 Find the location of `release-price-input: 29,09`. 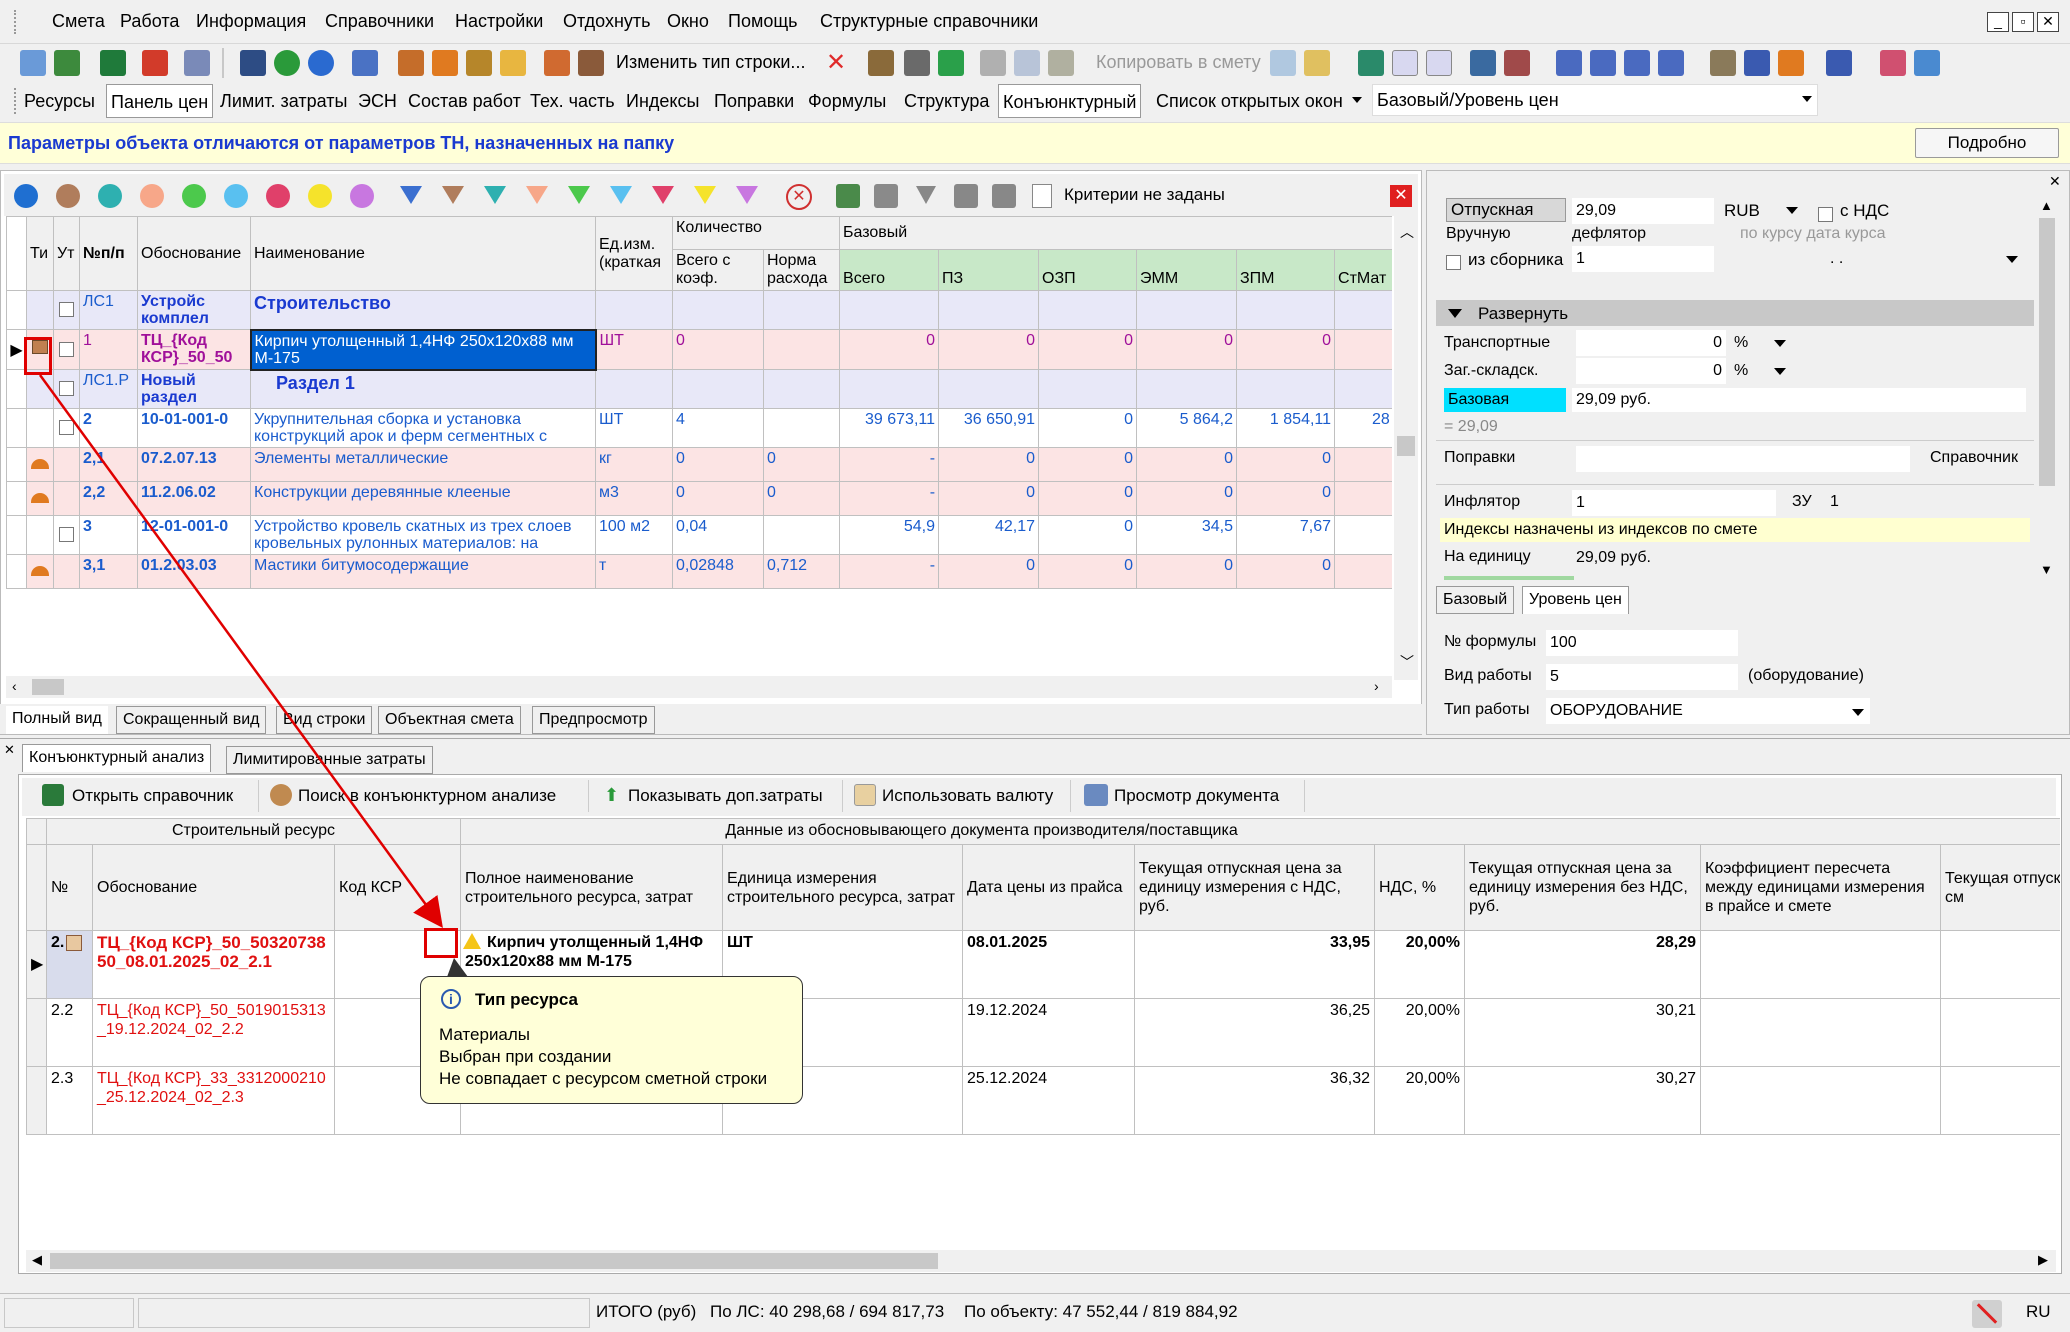

release-price-input: 29,09 is located at coordinates (1643, 211).